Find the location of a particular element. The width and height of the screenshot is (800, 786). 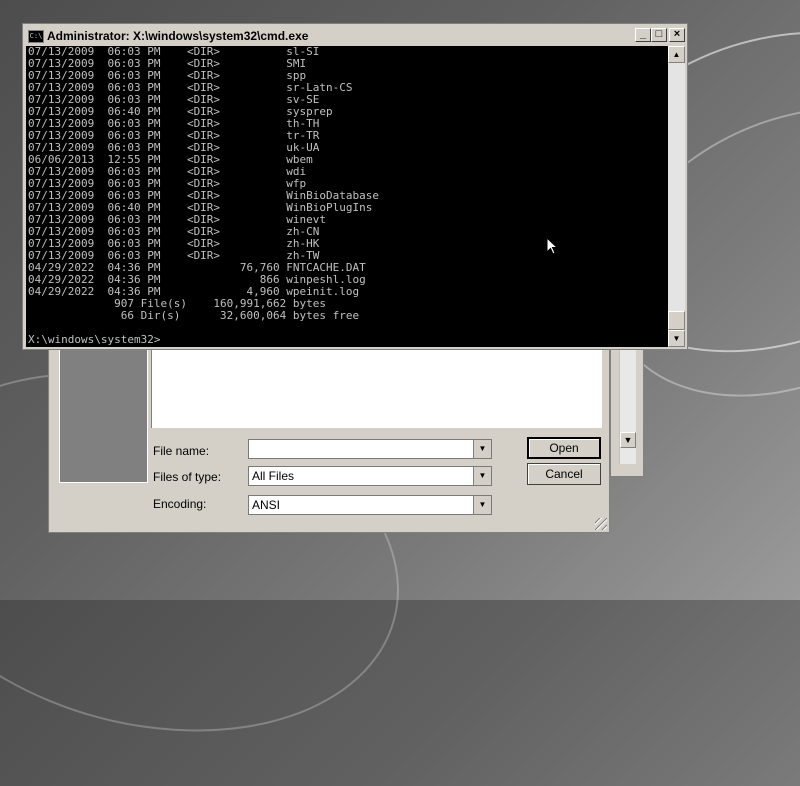

close-button: × is located at coordinates (677, 35).